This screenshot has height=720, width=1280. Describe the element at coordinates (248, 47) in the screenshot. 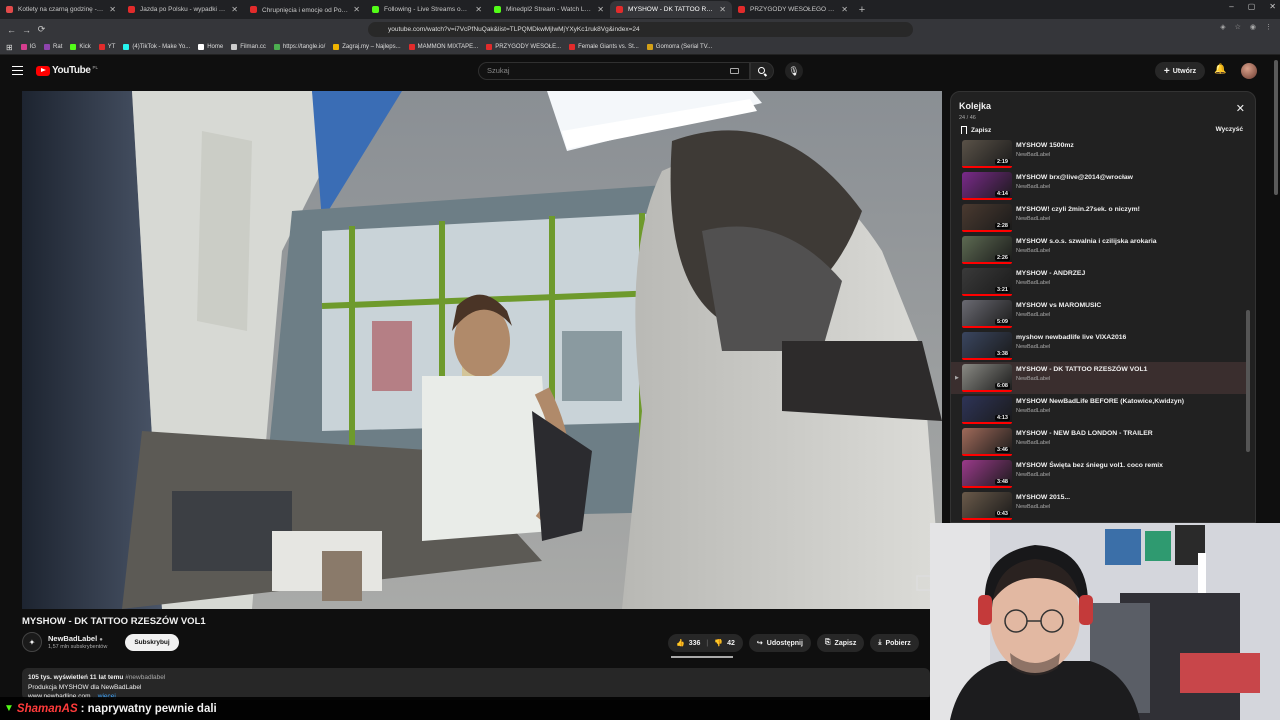

I see `bookmark-item: Filman.cc` at that location.